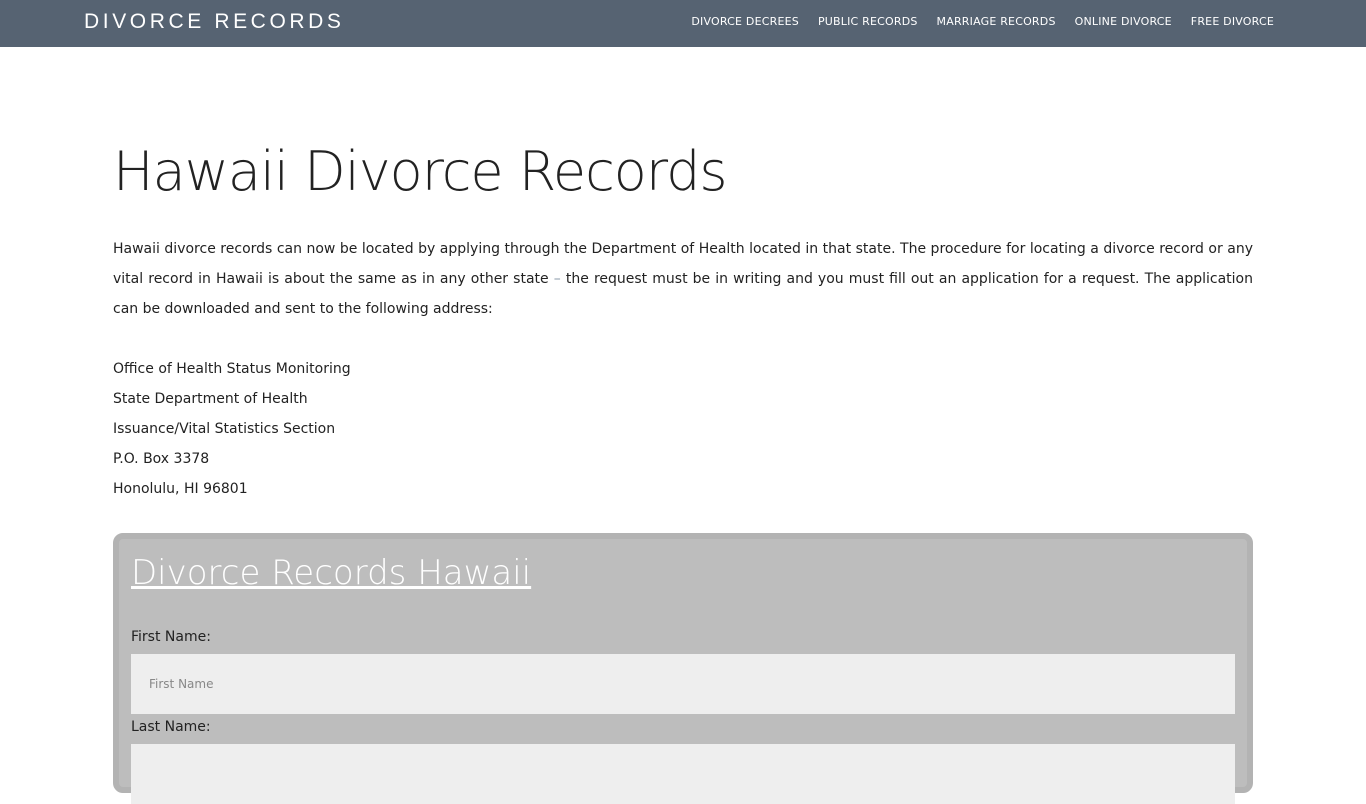  I want to click on first-name-label: First Name:, so click(171, 637).